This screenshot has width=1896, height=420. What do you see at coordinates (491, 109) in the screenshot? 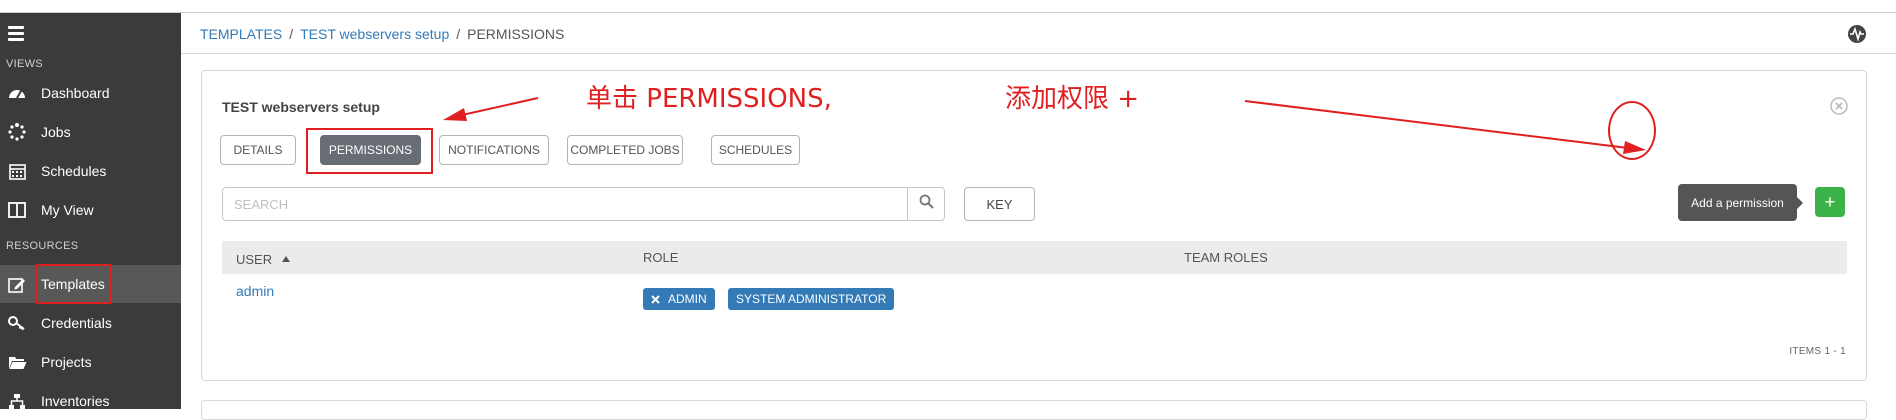
I see `annotation-arrow-left` at bounding box center [491, 109].